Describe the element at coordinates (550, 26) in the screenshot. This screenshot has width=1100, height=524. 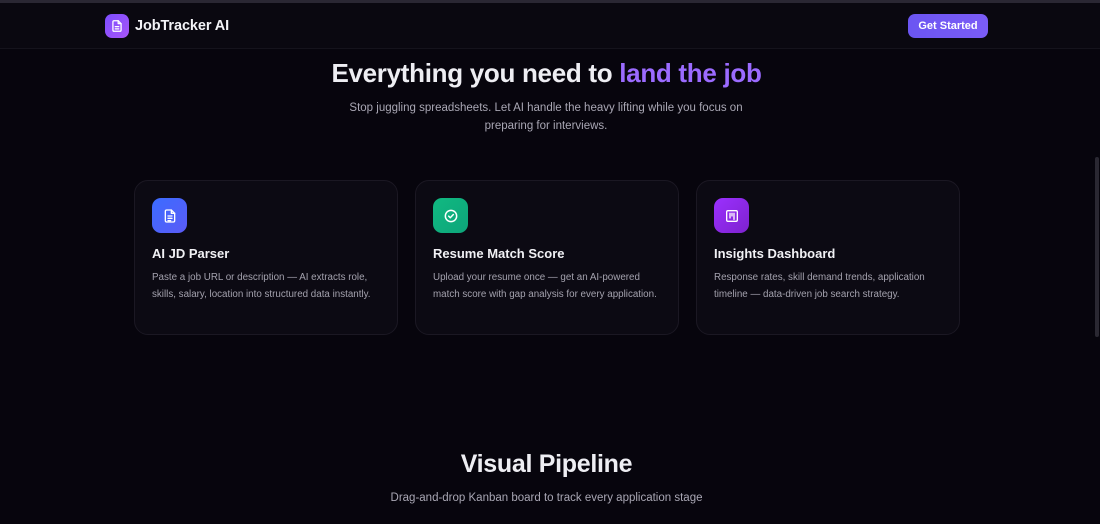
I see `navbar: JobTracker AI Get Started` at that location.